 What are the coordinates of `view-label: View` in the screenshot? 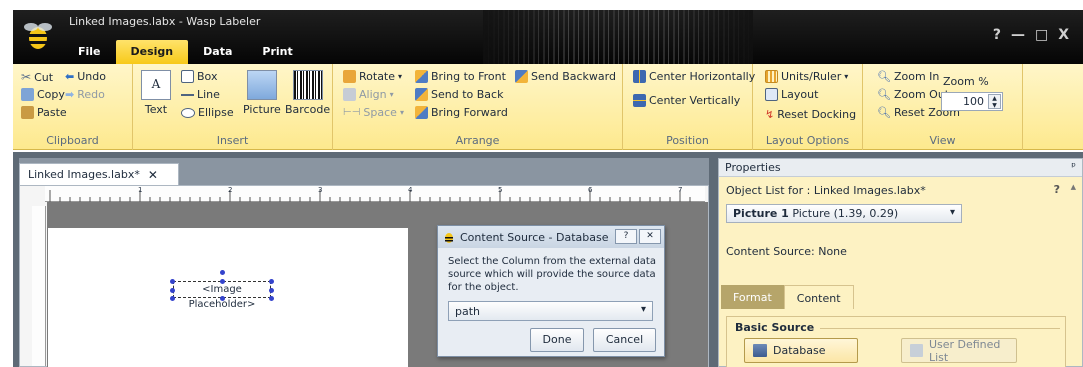 It's located at (942, 140).